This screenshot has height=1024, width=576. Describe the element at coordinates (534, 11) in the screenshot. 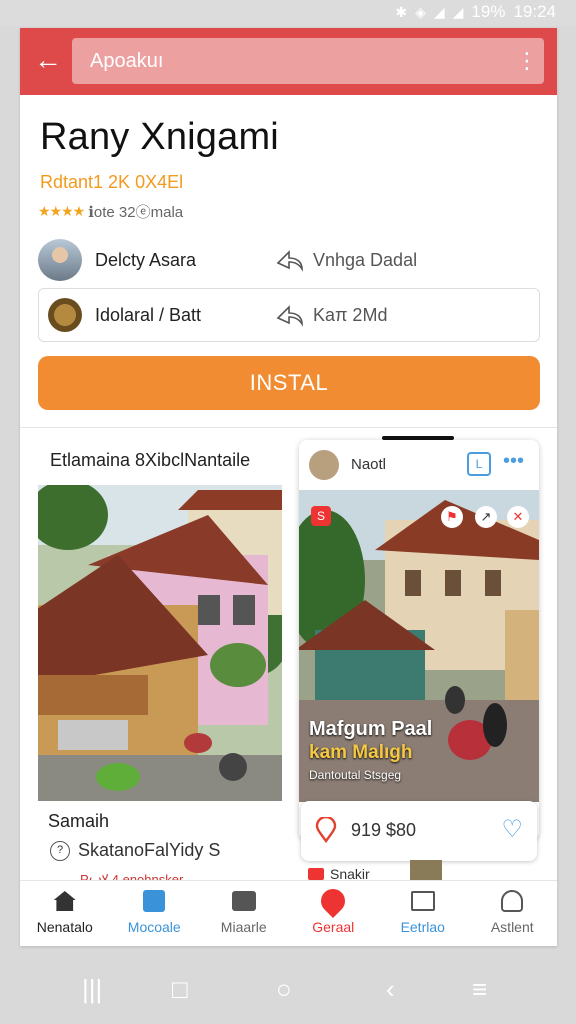

I see `clock: 19:24` at that location.